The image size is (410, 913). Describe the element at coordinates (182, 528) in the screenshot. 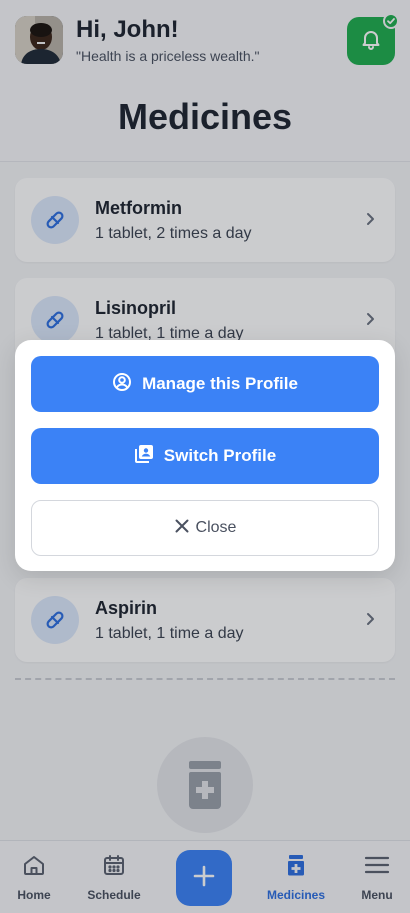

I see `close-icon` at that location.